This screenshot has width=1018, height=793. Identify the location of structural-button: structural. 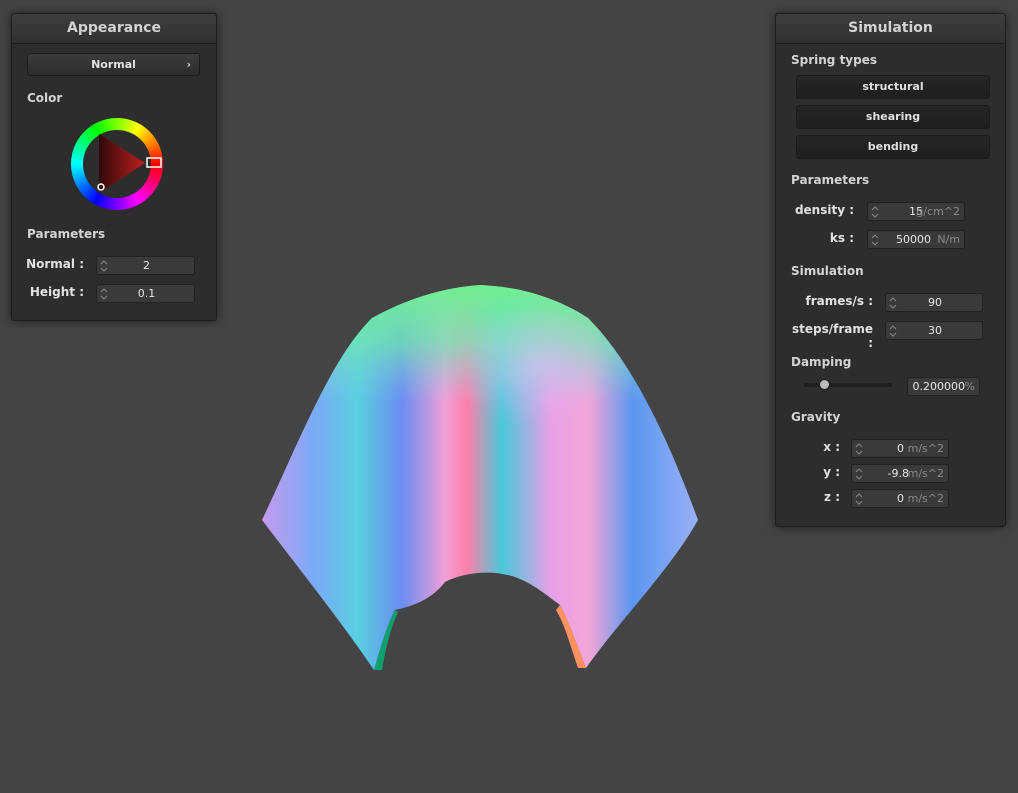
(893, 87).